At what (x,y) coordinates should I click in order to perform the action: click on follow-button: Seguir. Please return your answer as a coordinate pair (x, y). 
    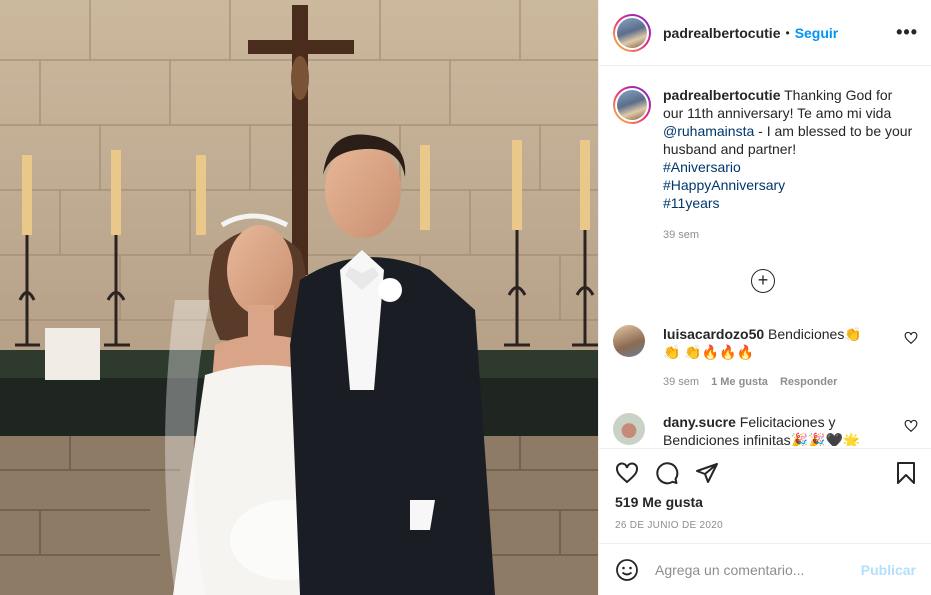
    Looking at the image, I should click on (817, 33).